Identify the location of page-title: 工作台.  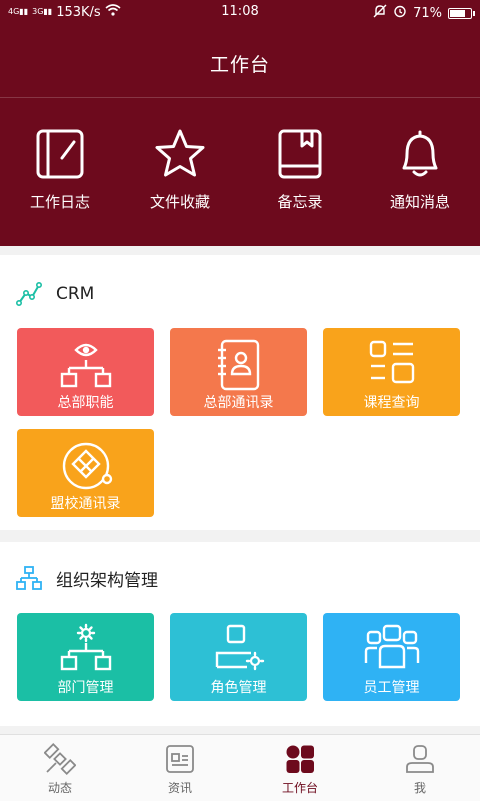
(239, 65).